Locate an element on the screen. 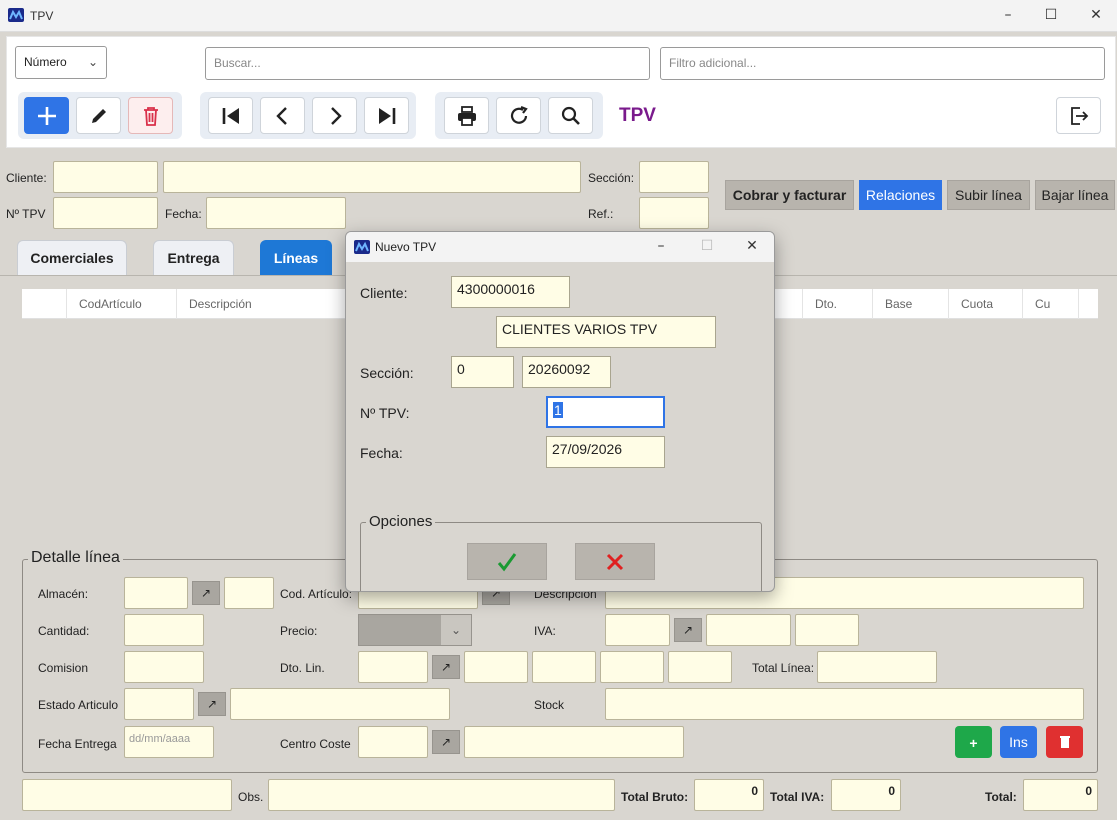  sort-select: Número ⌄ is located at coordinates (61, 62).